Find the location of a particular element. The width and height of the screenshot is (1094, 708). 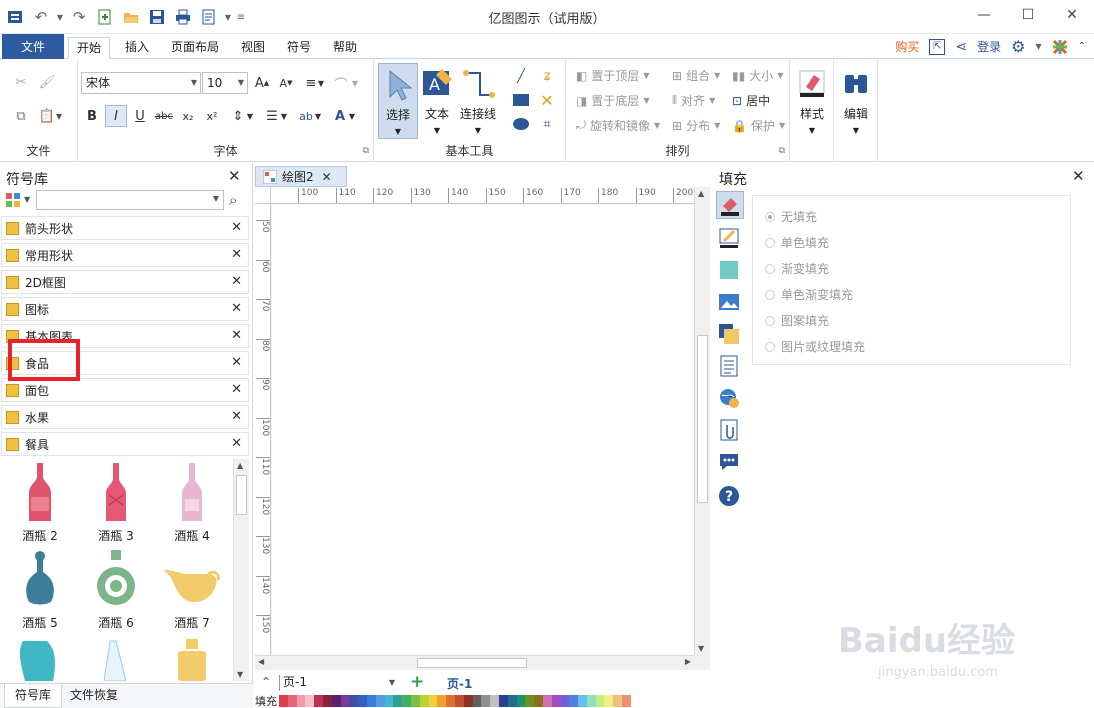

library-menu-dropdown-icon: ▼ is located at coordinates (27, 199).